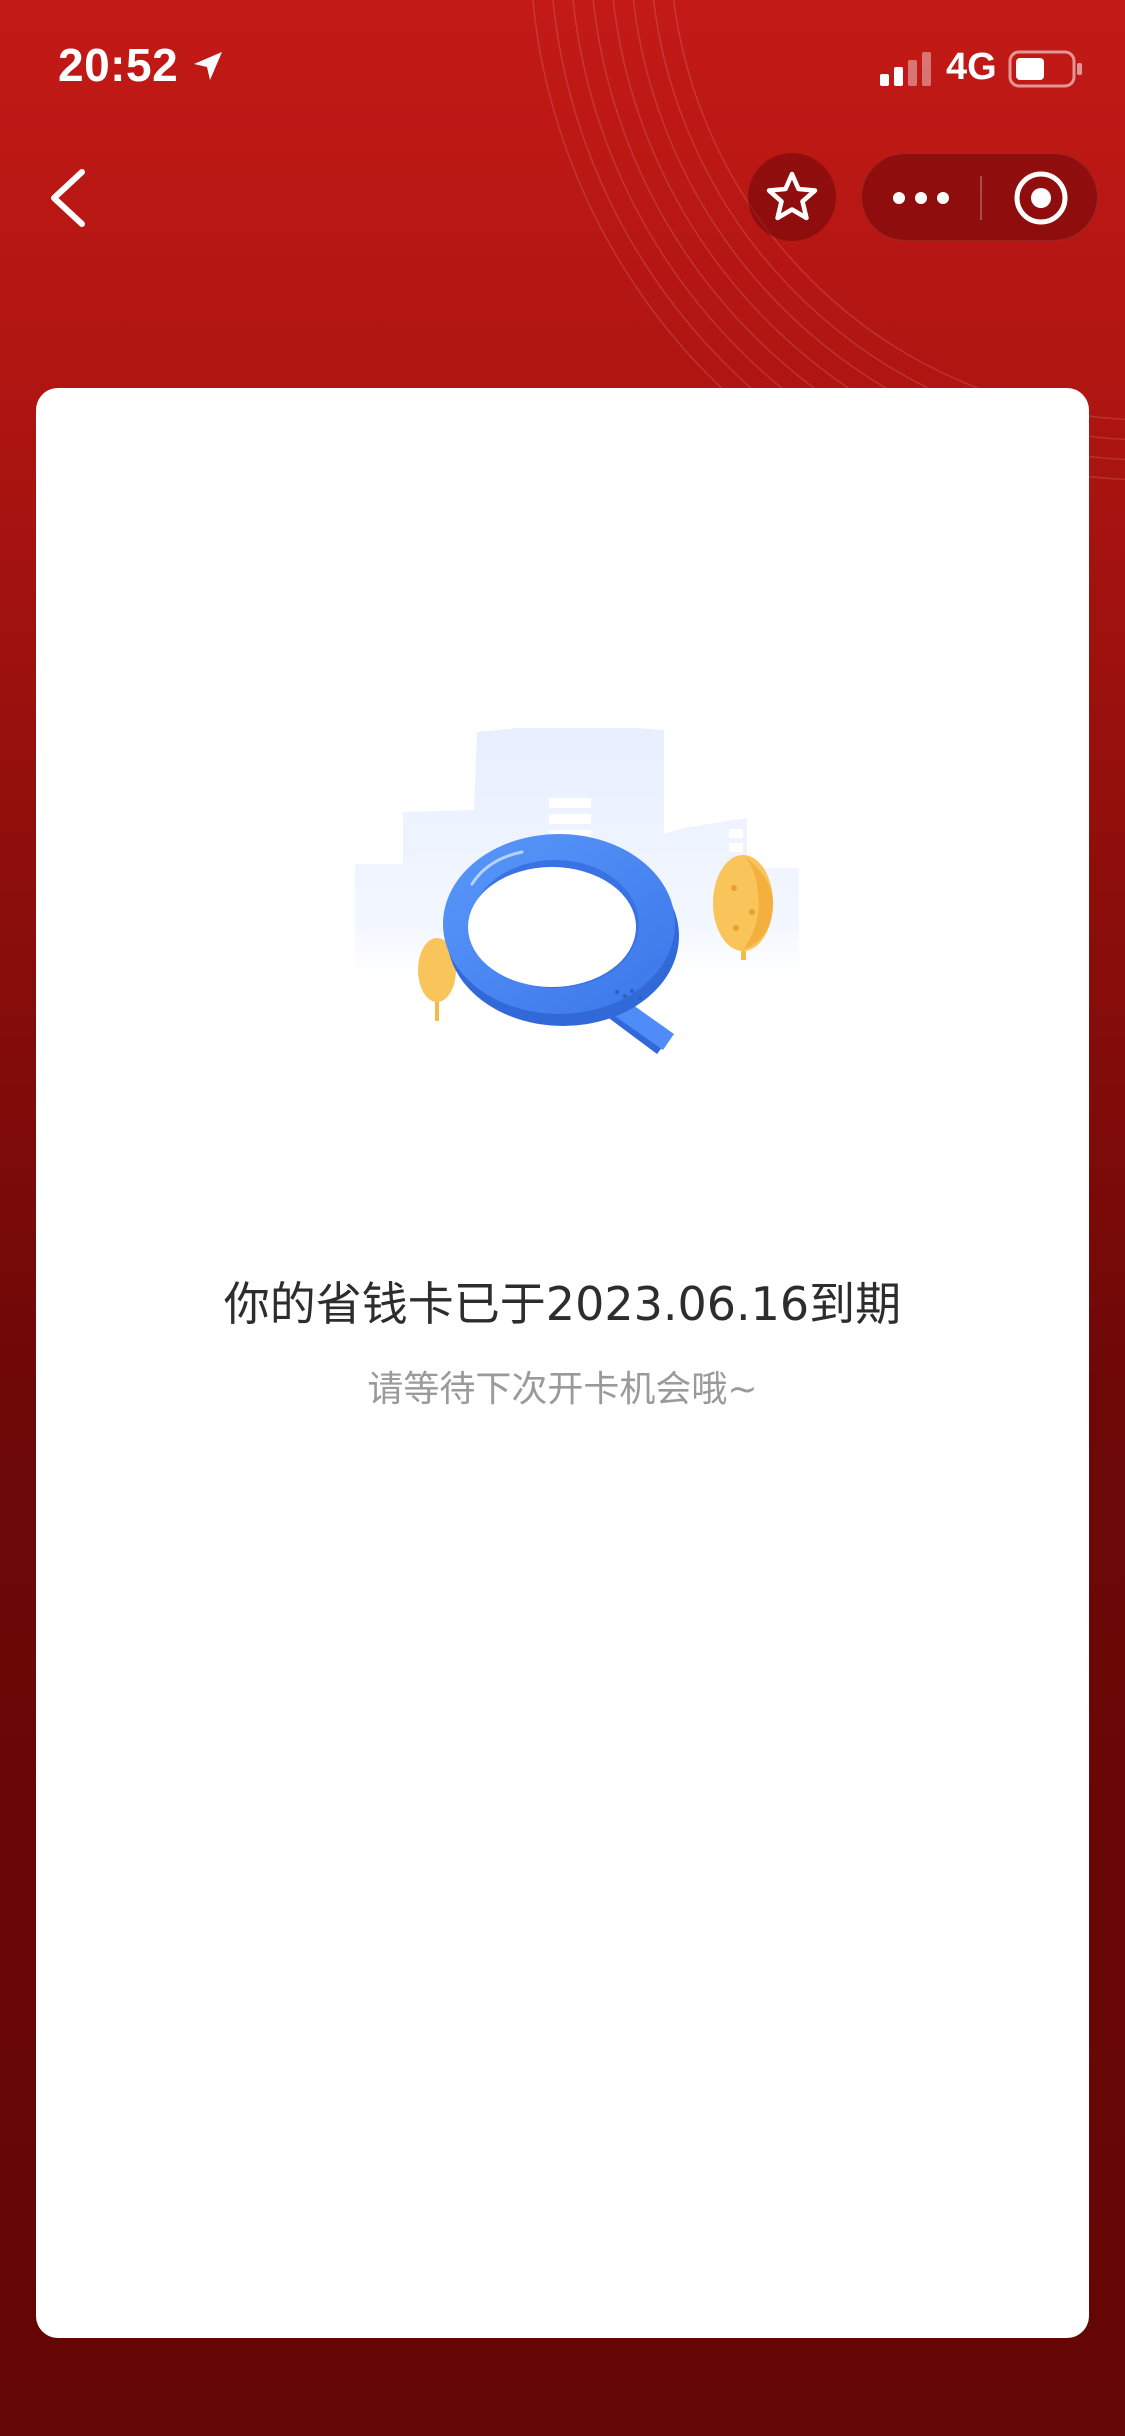  I want to click on status-bar: 20:52 4G, so click(562, 67).